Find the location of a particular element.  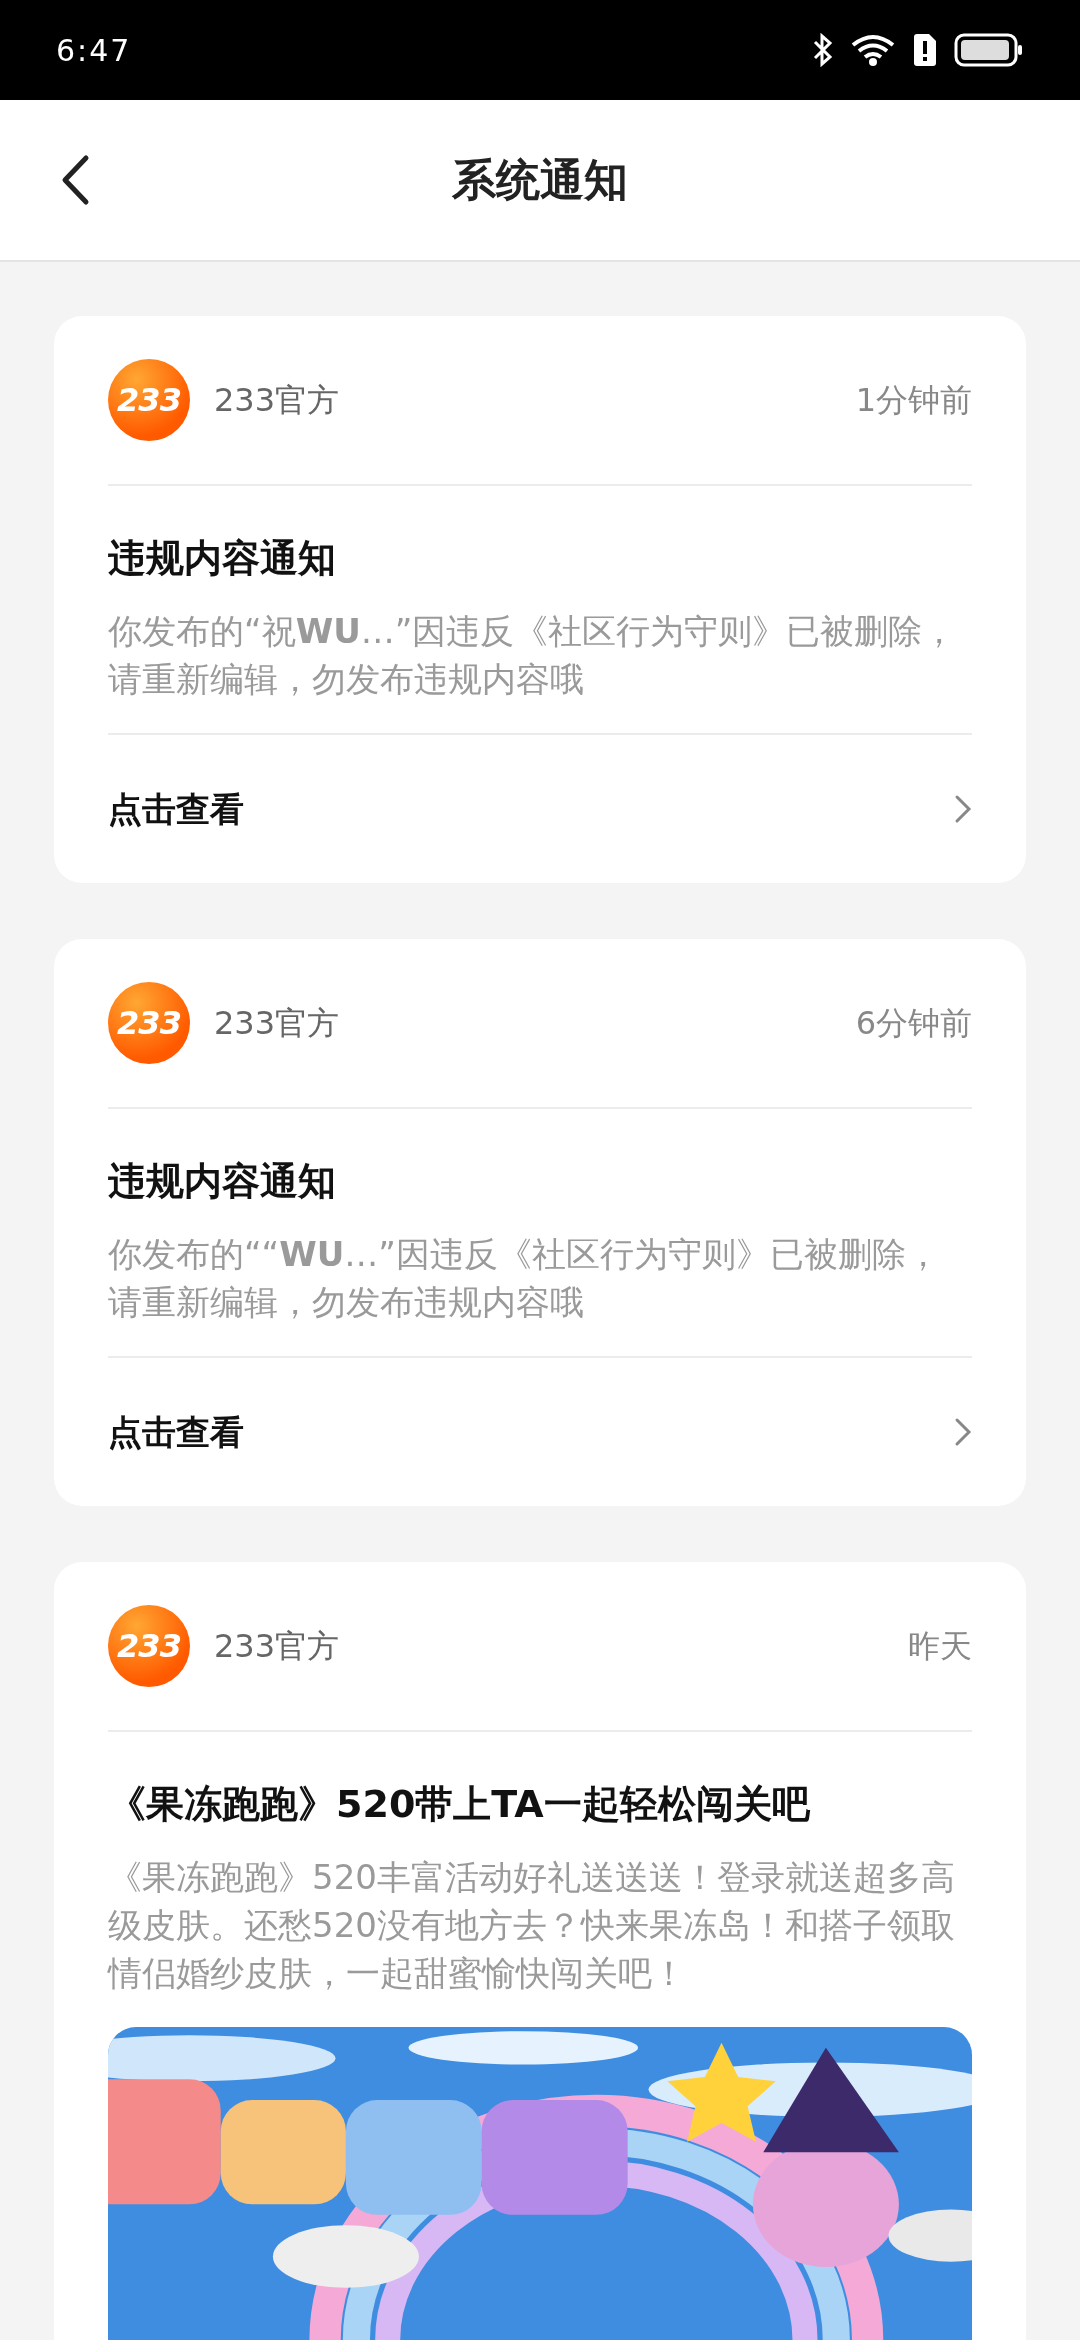

notification-body: 你发布的““WU…”因违反《社区行为守则》已被删除，请重新编辑，勿发布违规内容哦 is located at coordinates (524, 1278).